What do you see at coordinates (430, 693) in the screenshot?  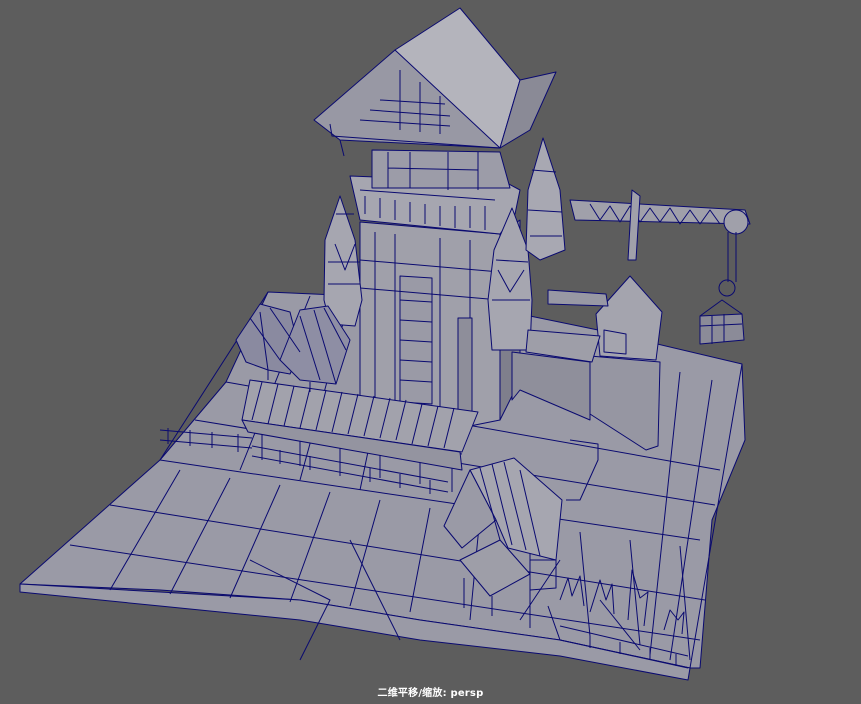 I see `camera-status-label: 二维平移/缩放: persp` at bounding box center [430, 693].